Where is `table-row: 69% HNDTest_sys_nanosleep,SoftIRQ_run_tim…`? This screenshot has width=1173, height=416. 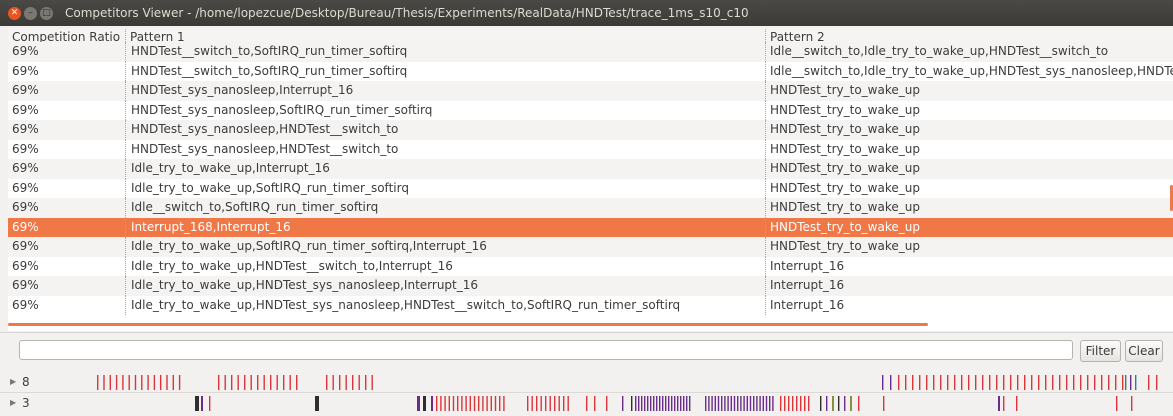 table-row: 69% HNDTest_sys_nanosleep,SoftIRQ_run_tim… is located at coordinates (590, 110).